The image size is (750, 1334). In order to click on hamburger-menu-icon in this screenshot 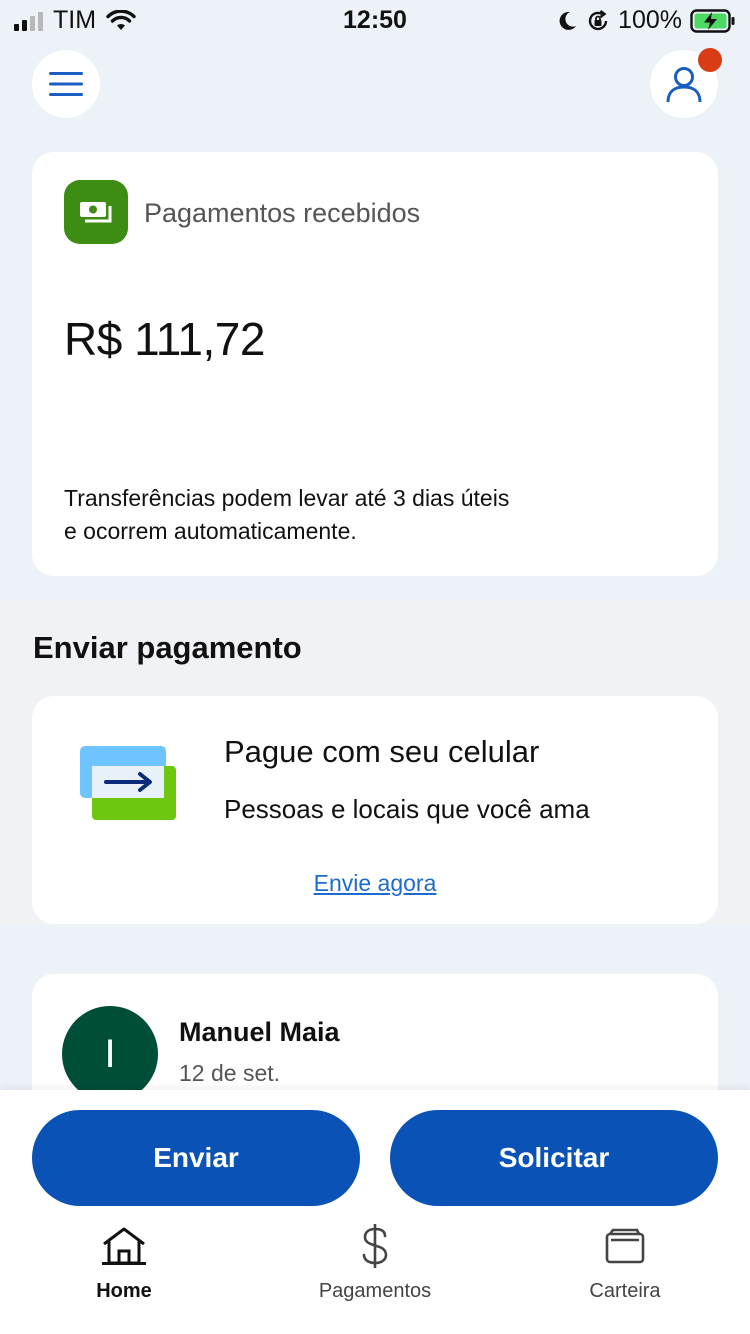, I will do `click(66, 84)`.